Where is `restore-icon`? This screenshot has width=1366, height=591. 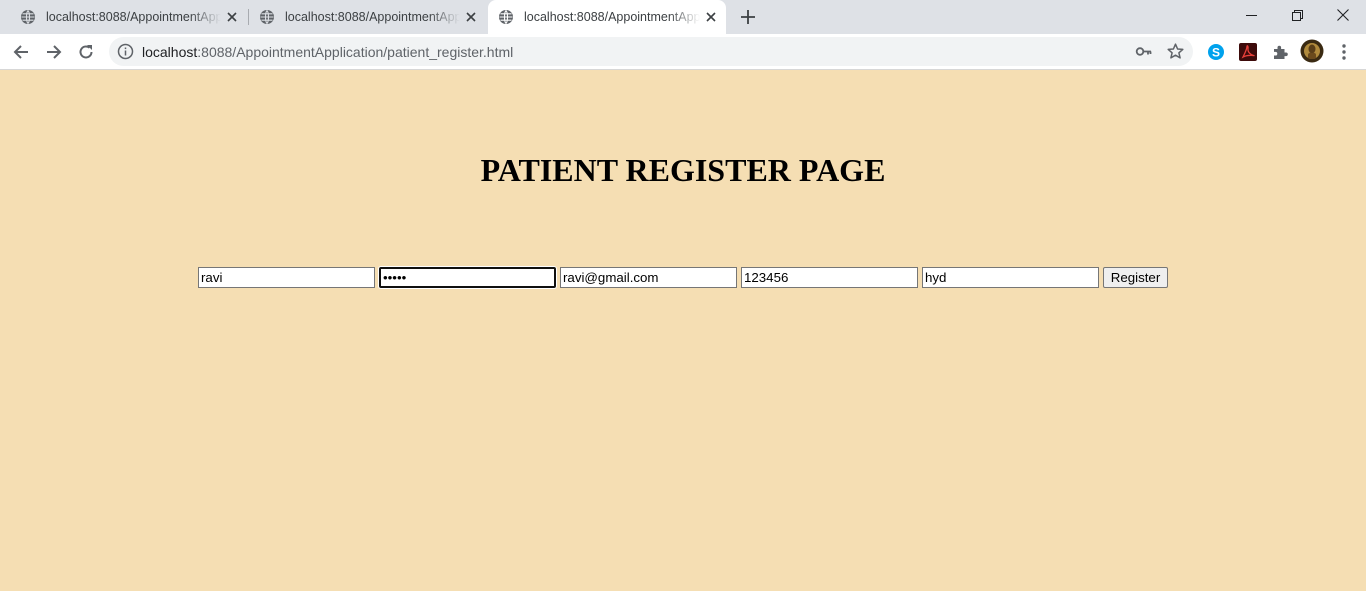
restore-icon is located at coordinates (1297, 15).